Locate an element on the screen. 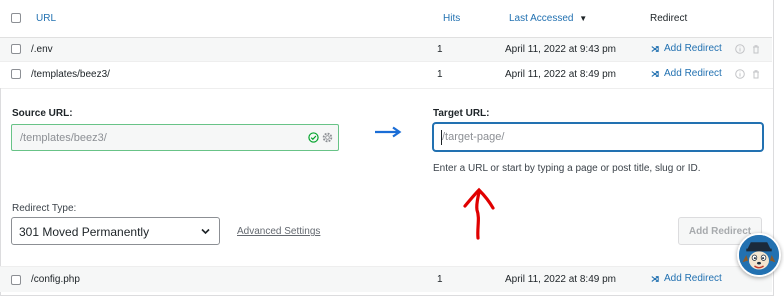 This screenshot has width=784, height=296. select-all-checkbox is located at coordinates (16, 18).